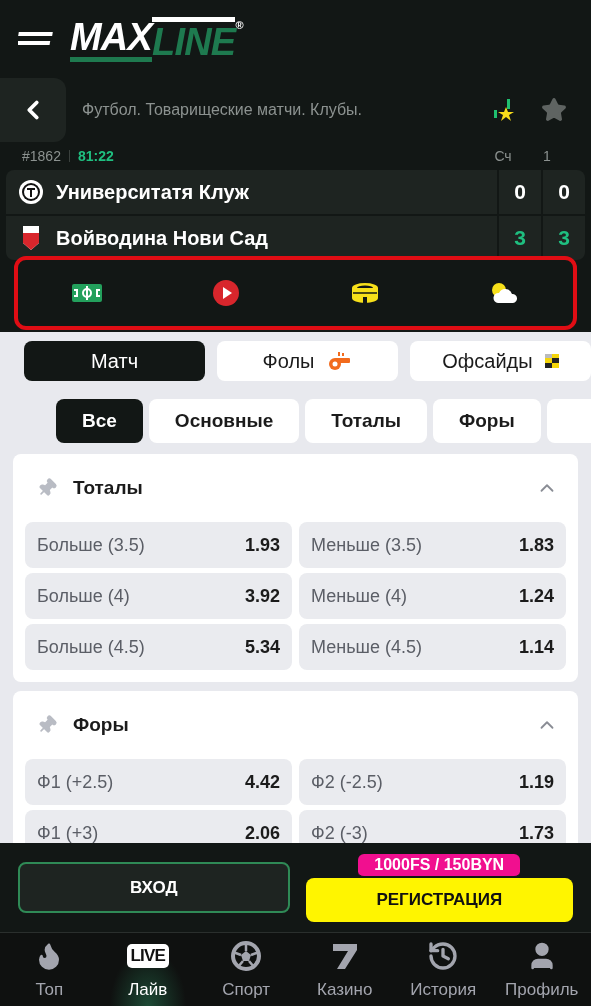  I want to click on odds-button: Меньше (4) 1.24, so click(432, 596).